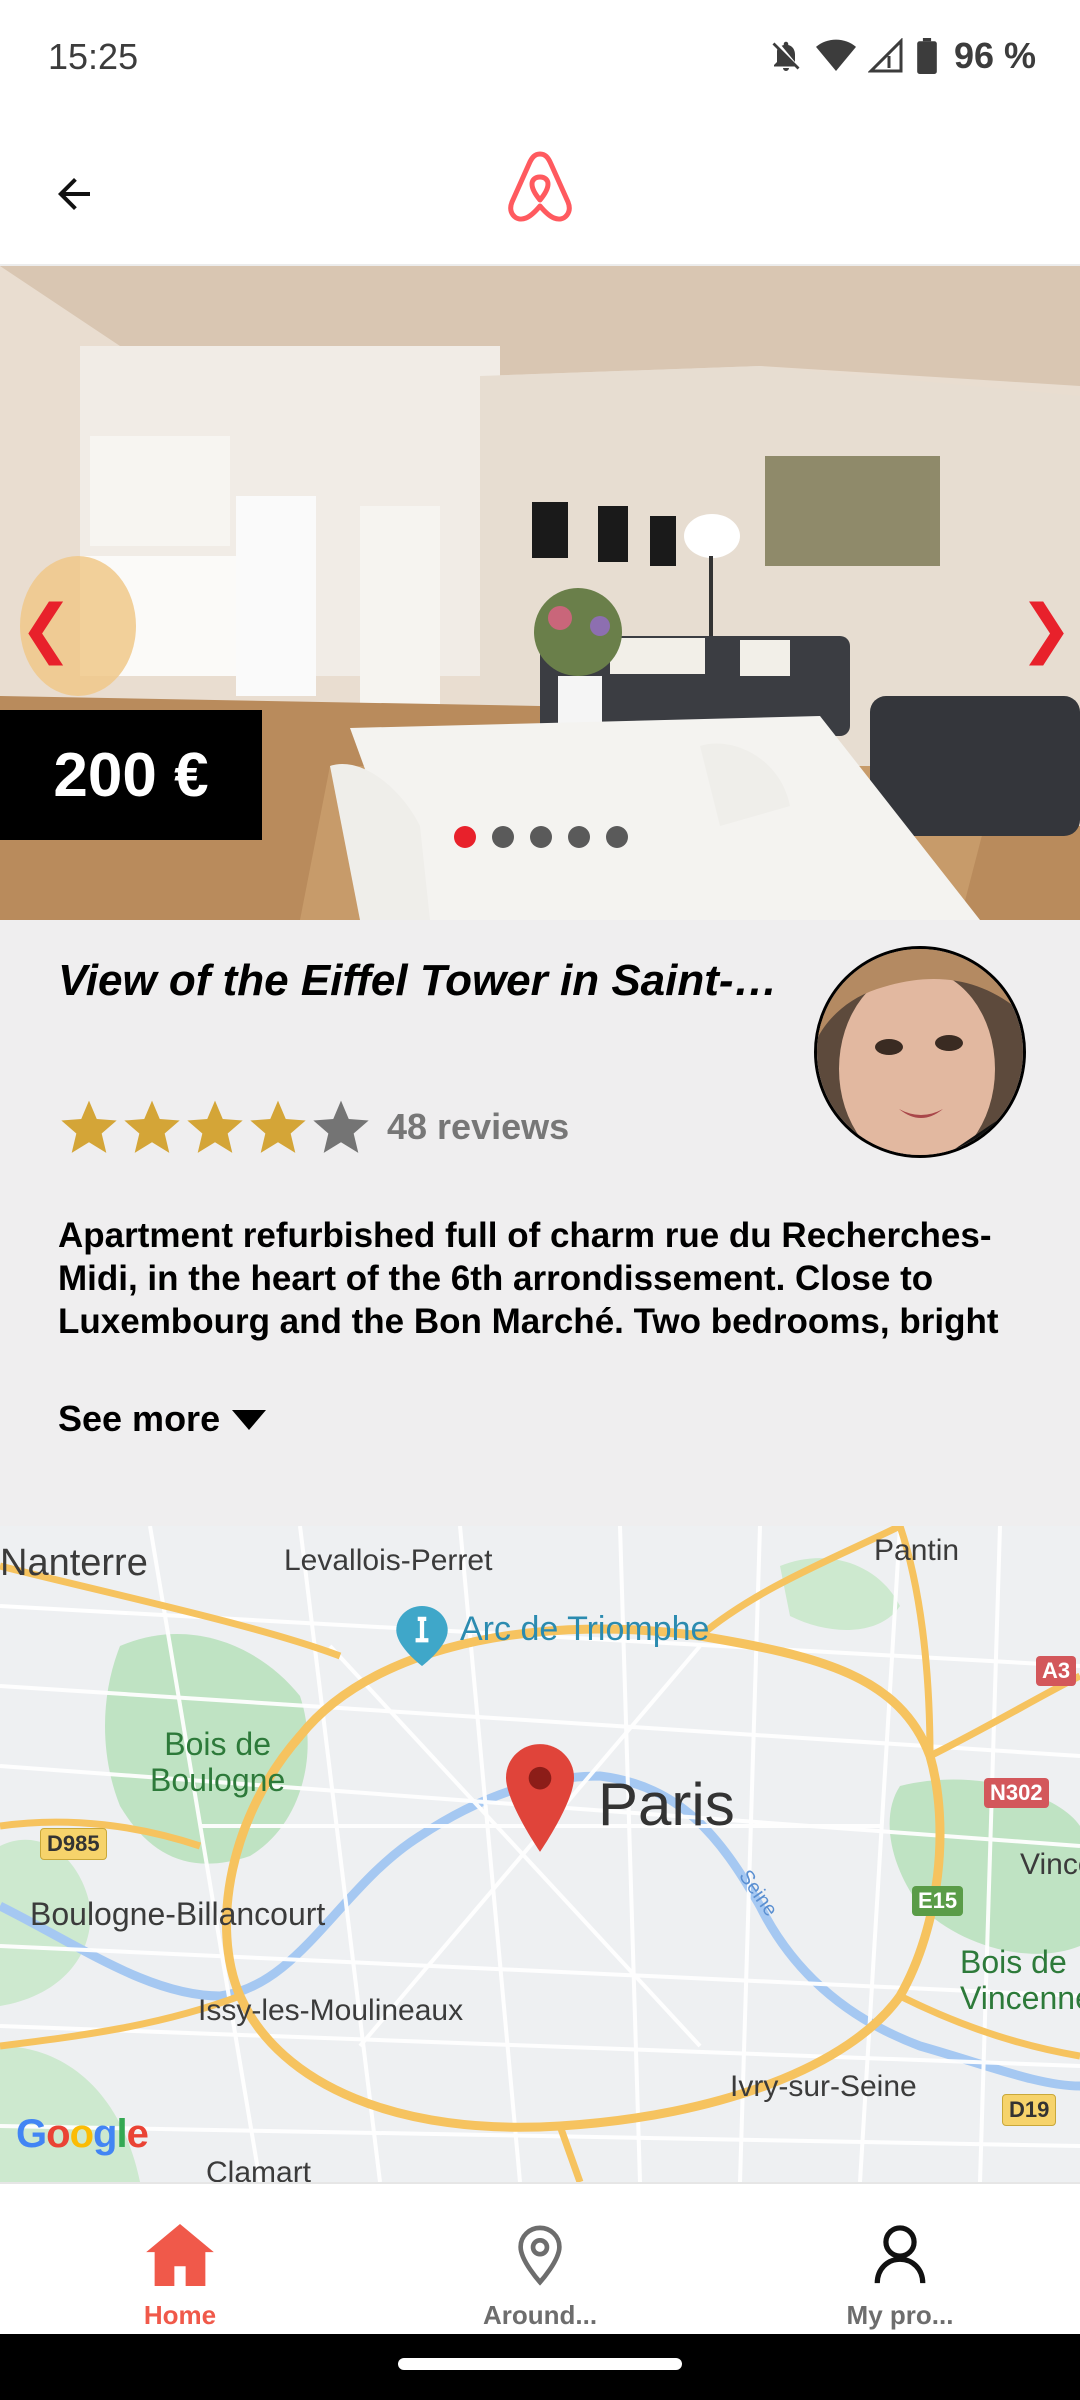 The width and height of the screenshot is (1080, 2400). I want to click on battery-icon, so click(927, 56).